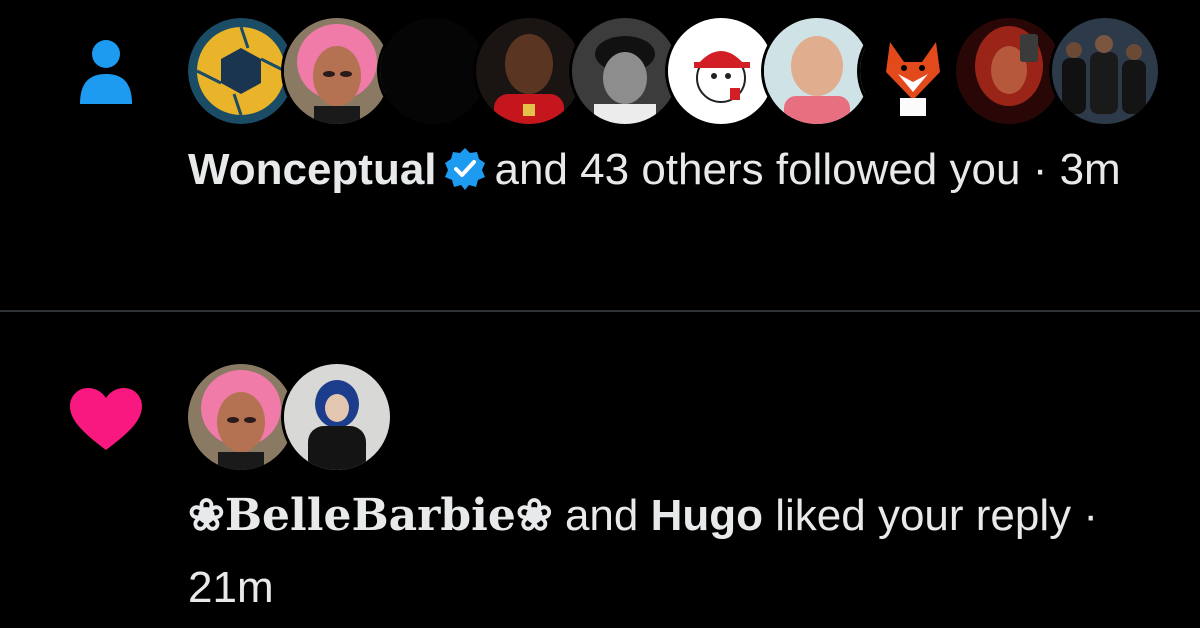 Image resolution: width=1200 pixels, height=628 pixels. I want to click on follower-avatars, so click(673, 71).